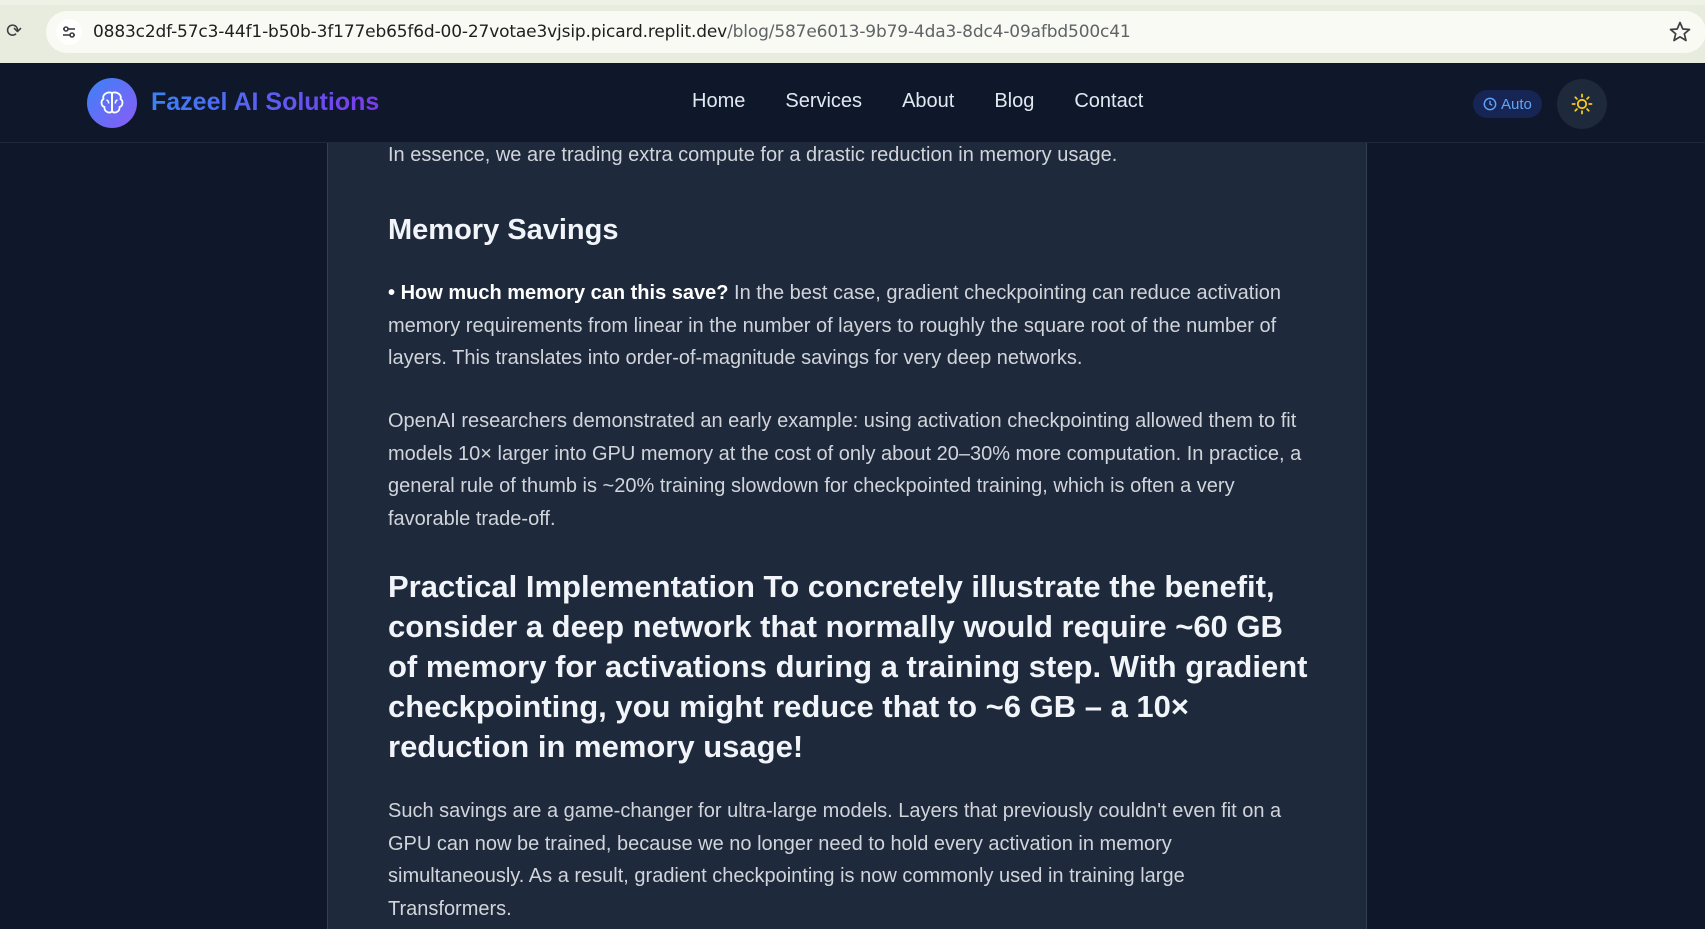 The height and width of the screenshot is (929, 1705). Describe the element at coordinates (1108, 101) in the screenshot. I see `nav-link-contact: Contact` at that location.